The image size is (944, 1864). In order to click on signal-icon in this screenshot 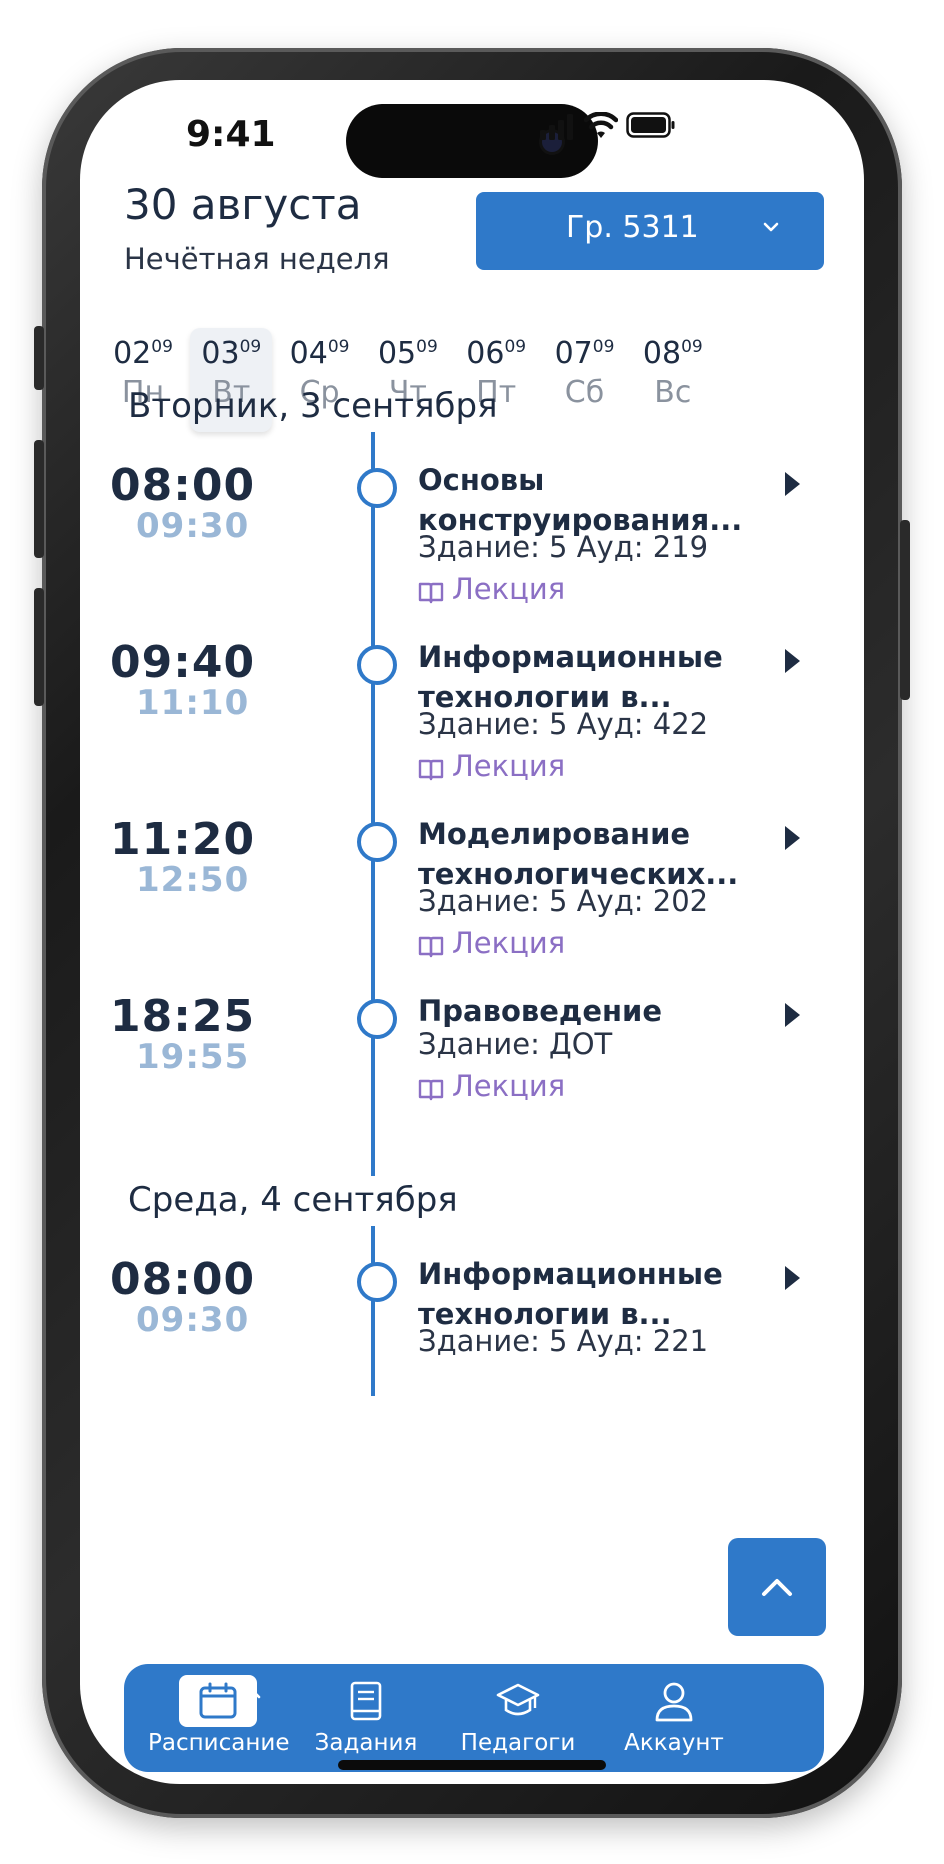, I will do `click(556, 127)`.